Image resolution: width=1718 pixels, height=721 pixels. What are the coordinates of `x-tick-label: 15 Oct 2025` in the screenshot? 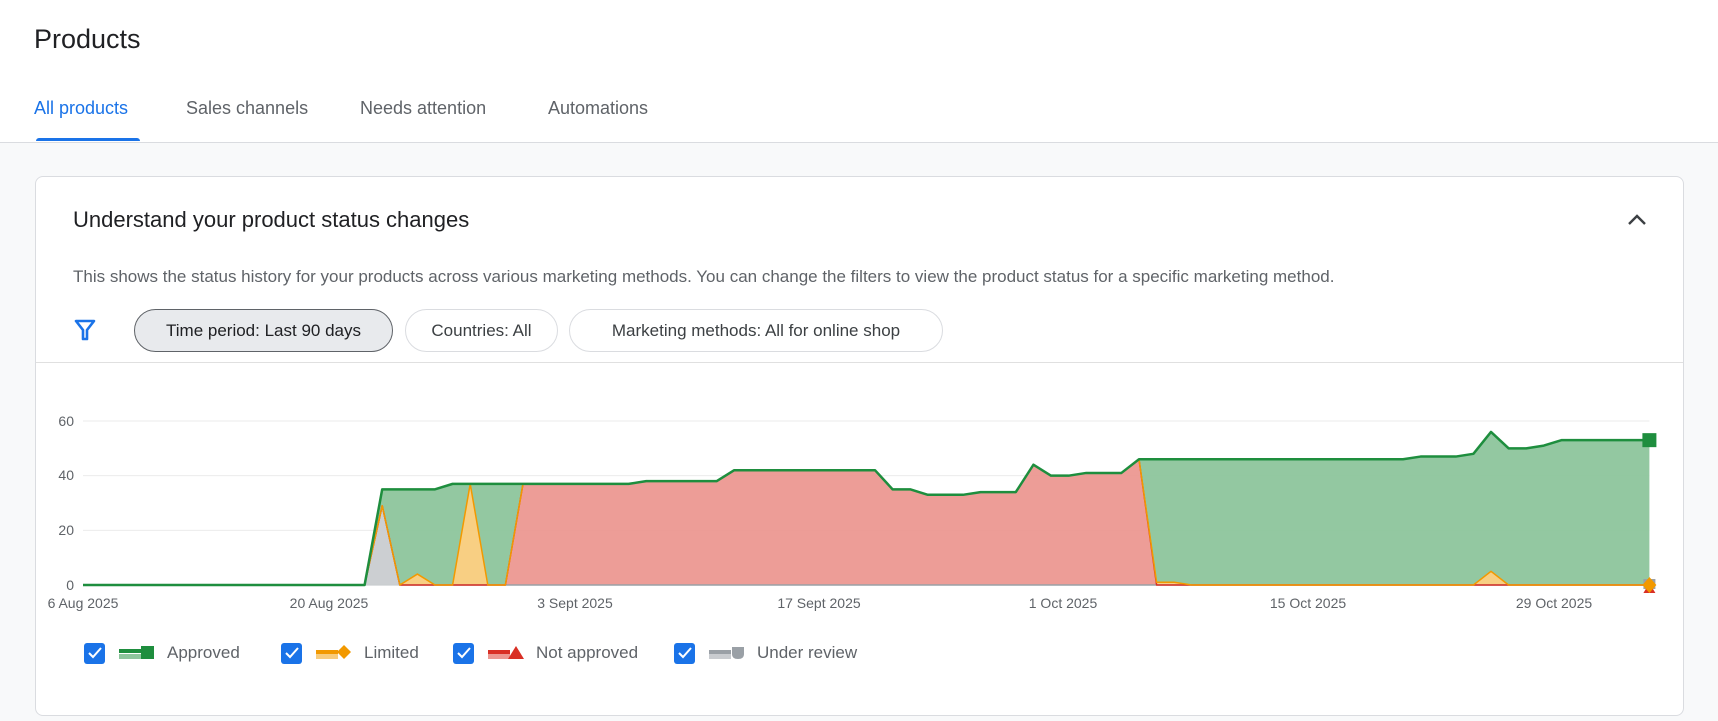 It's located at (1308, 603).